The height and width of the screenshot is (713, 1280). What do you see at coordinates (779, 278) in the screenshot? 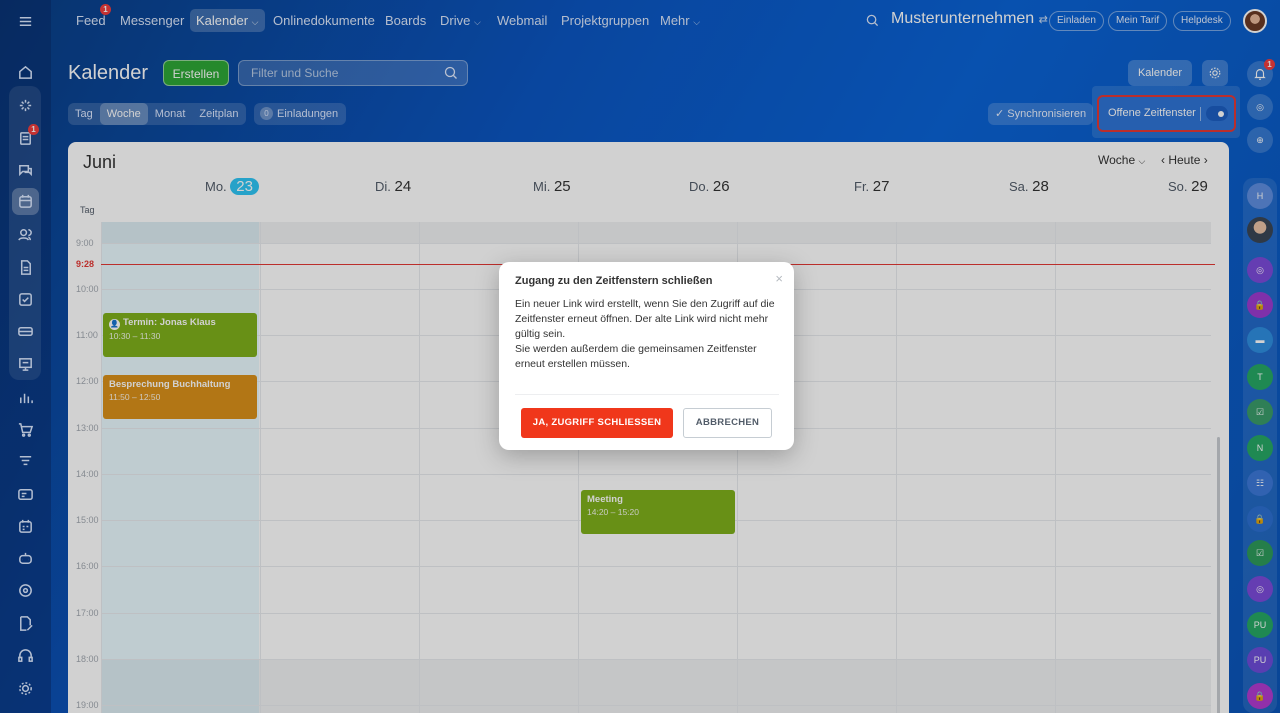
I see `close-icon: ×` at bounding box center [779, 278].